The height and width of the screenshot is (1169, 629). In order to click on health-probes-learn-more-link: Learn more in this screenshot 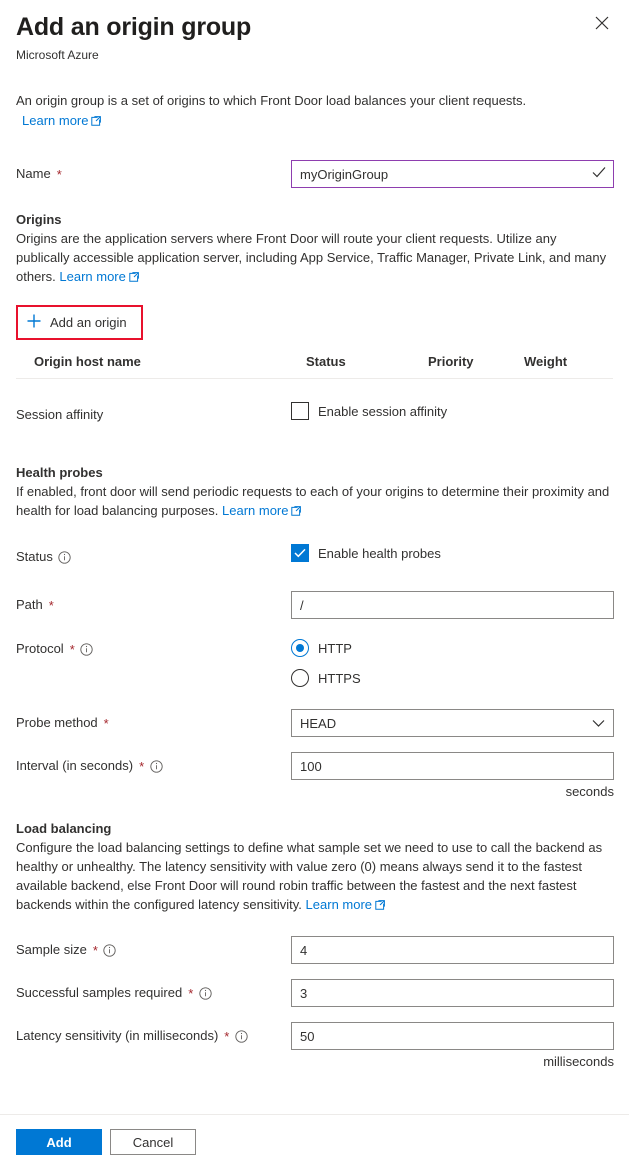, I will do `click(262, 511)`.